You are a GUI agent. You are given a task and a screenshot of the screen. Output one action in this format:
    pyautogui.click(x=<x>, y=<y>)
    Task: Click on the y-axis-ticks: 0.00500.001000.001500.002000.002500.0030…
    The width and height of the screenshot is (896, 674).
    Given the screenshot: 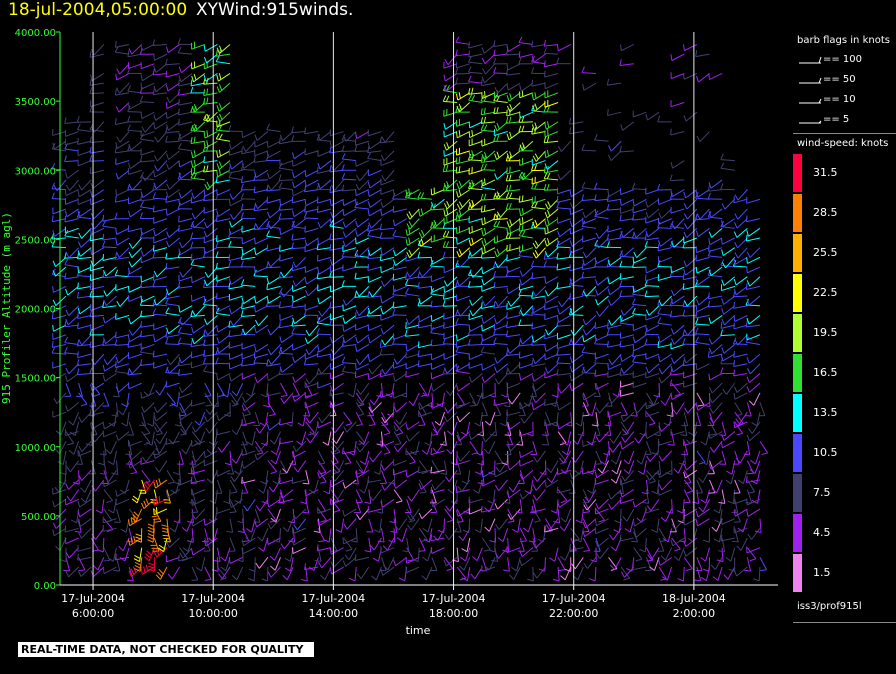 What is the action you would take?
    pyautogui.click(x=37, y=310)
    